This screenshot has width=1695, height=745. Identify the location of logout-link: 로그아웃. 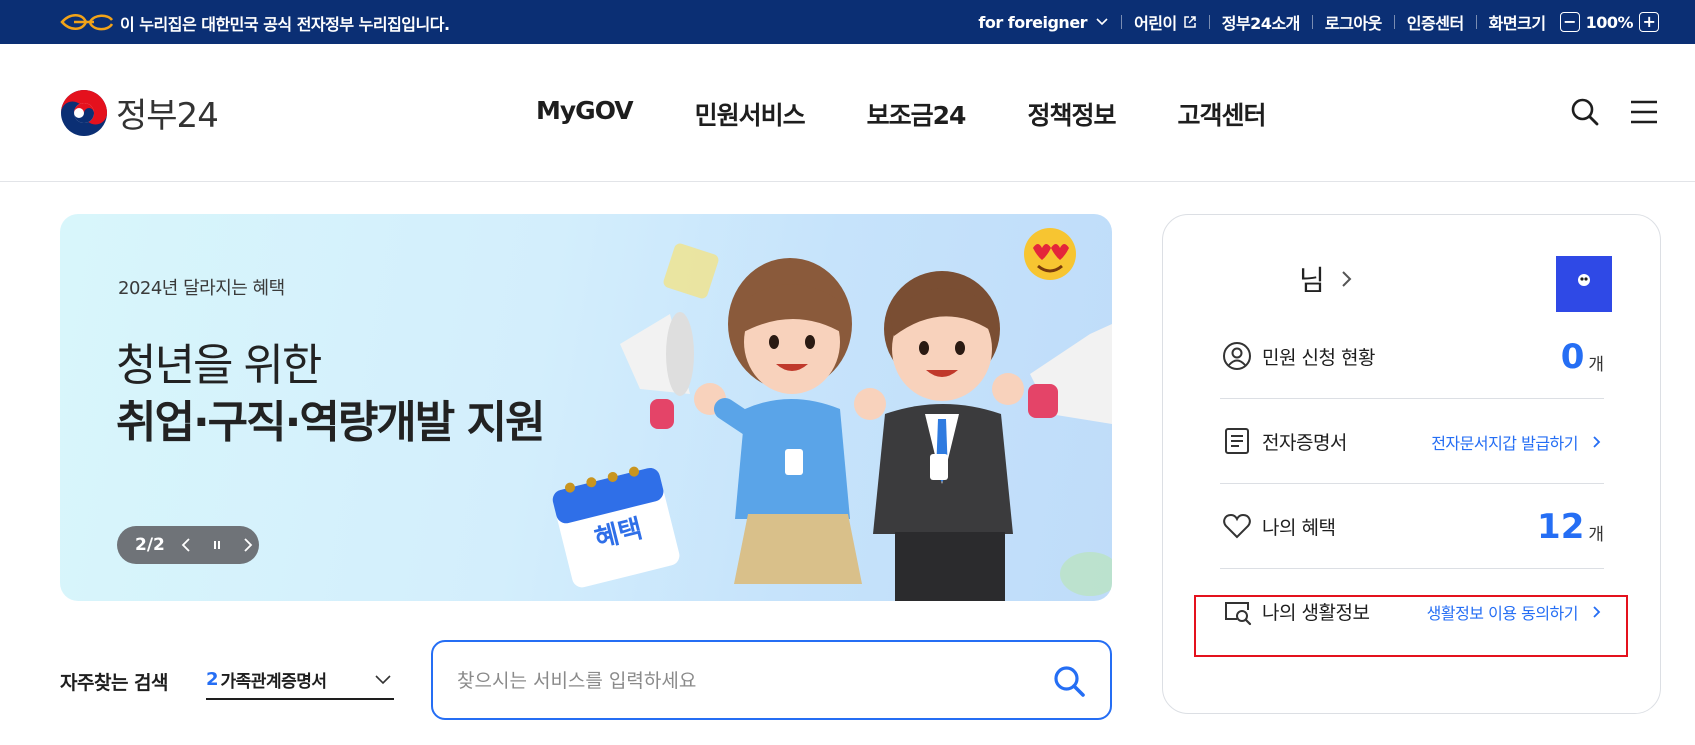
(1353, 22).